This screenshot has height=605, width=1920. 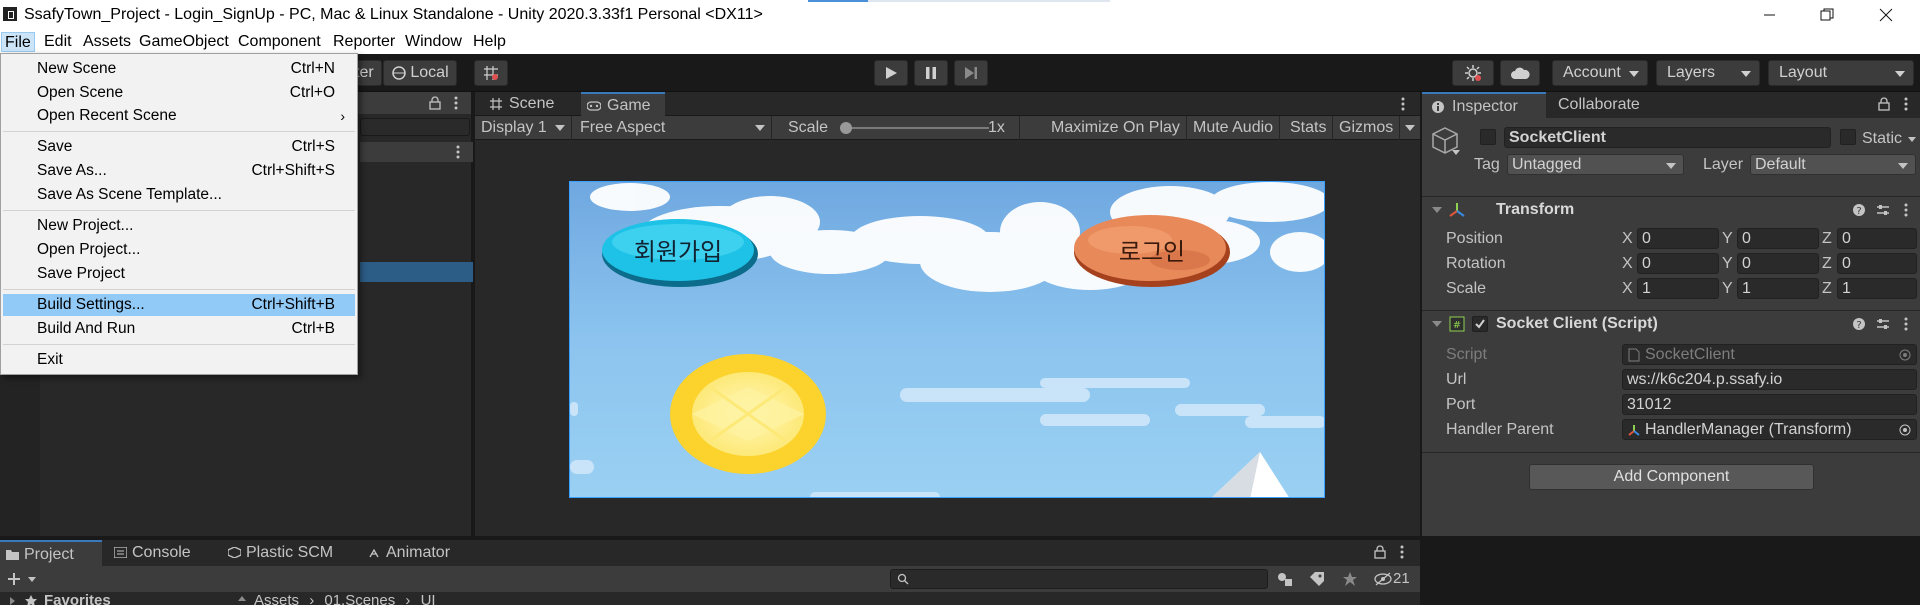 I want to click on menu-item-build-settings: Build Settings... Ctrl+Shift+B, so click(x=179, y=305).